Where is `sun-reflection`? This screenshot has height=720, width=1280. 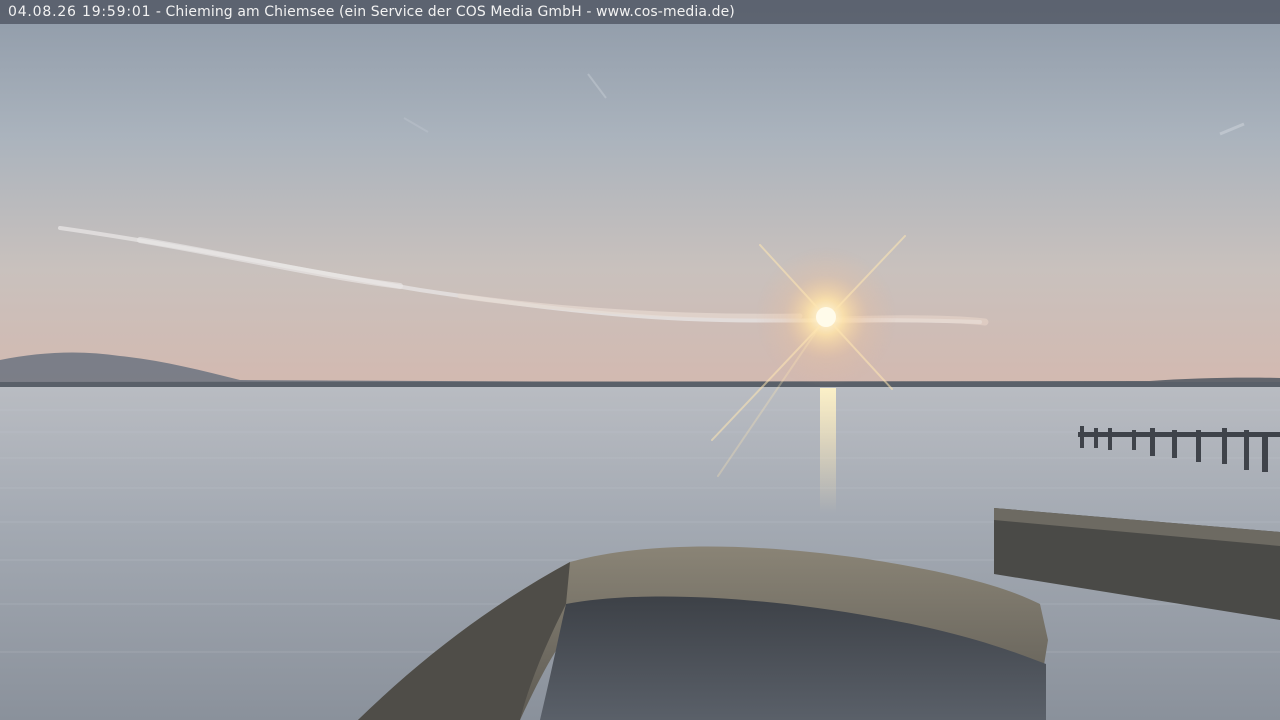
sun-reflection is located at coordinates (828, 450).